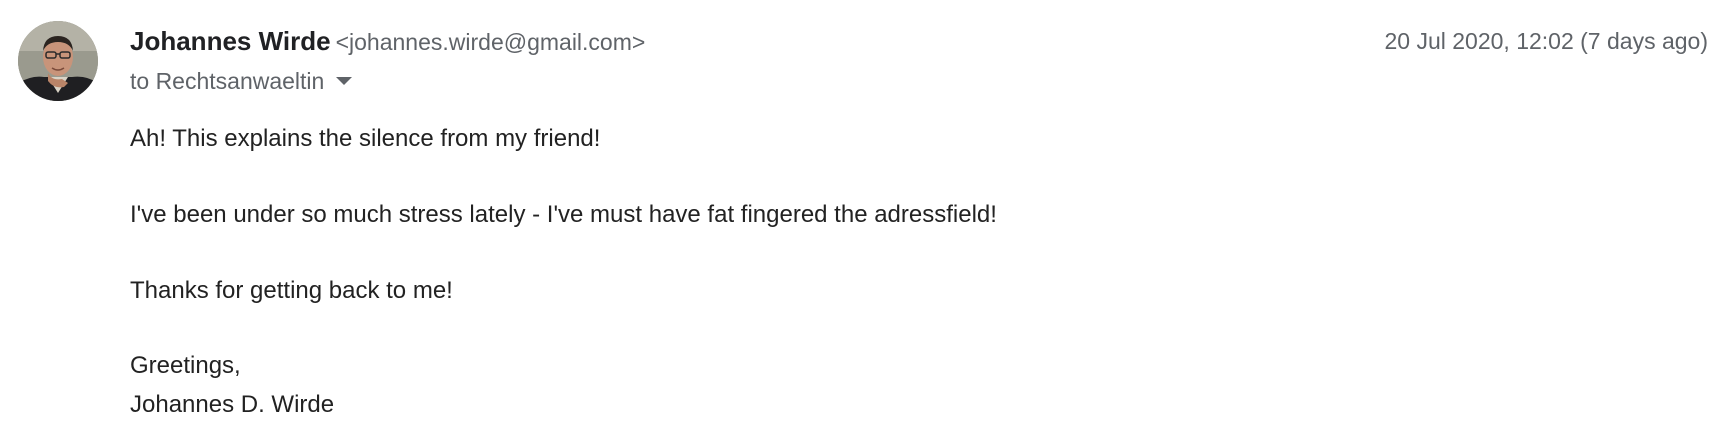 This screenshot has height=436, width=1728. Describe the element at coordinates (1546, 41) in the screenshot. I see `message-date: 20 Jul 2020, 12:02 (7 days ago)` at that location.